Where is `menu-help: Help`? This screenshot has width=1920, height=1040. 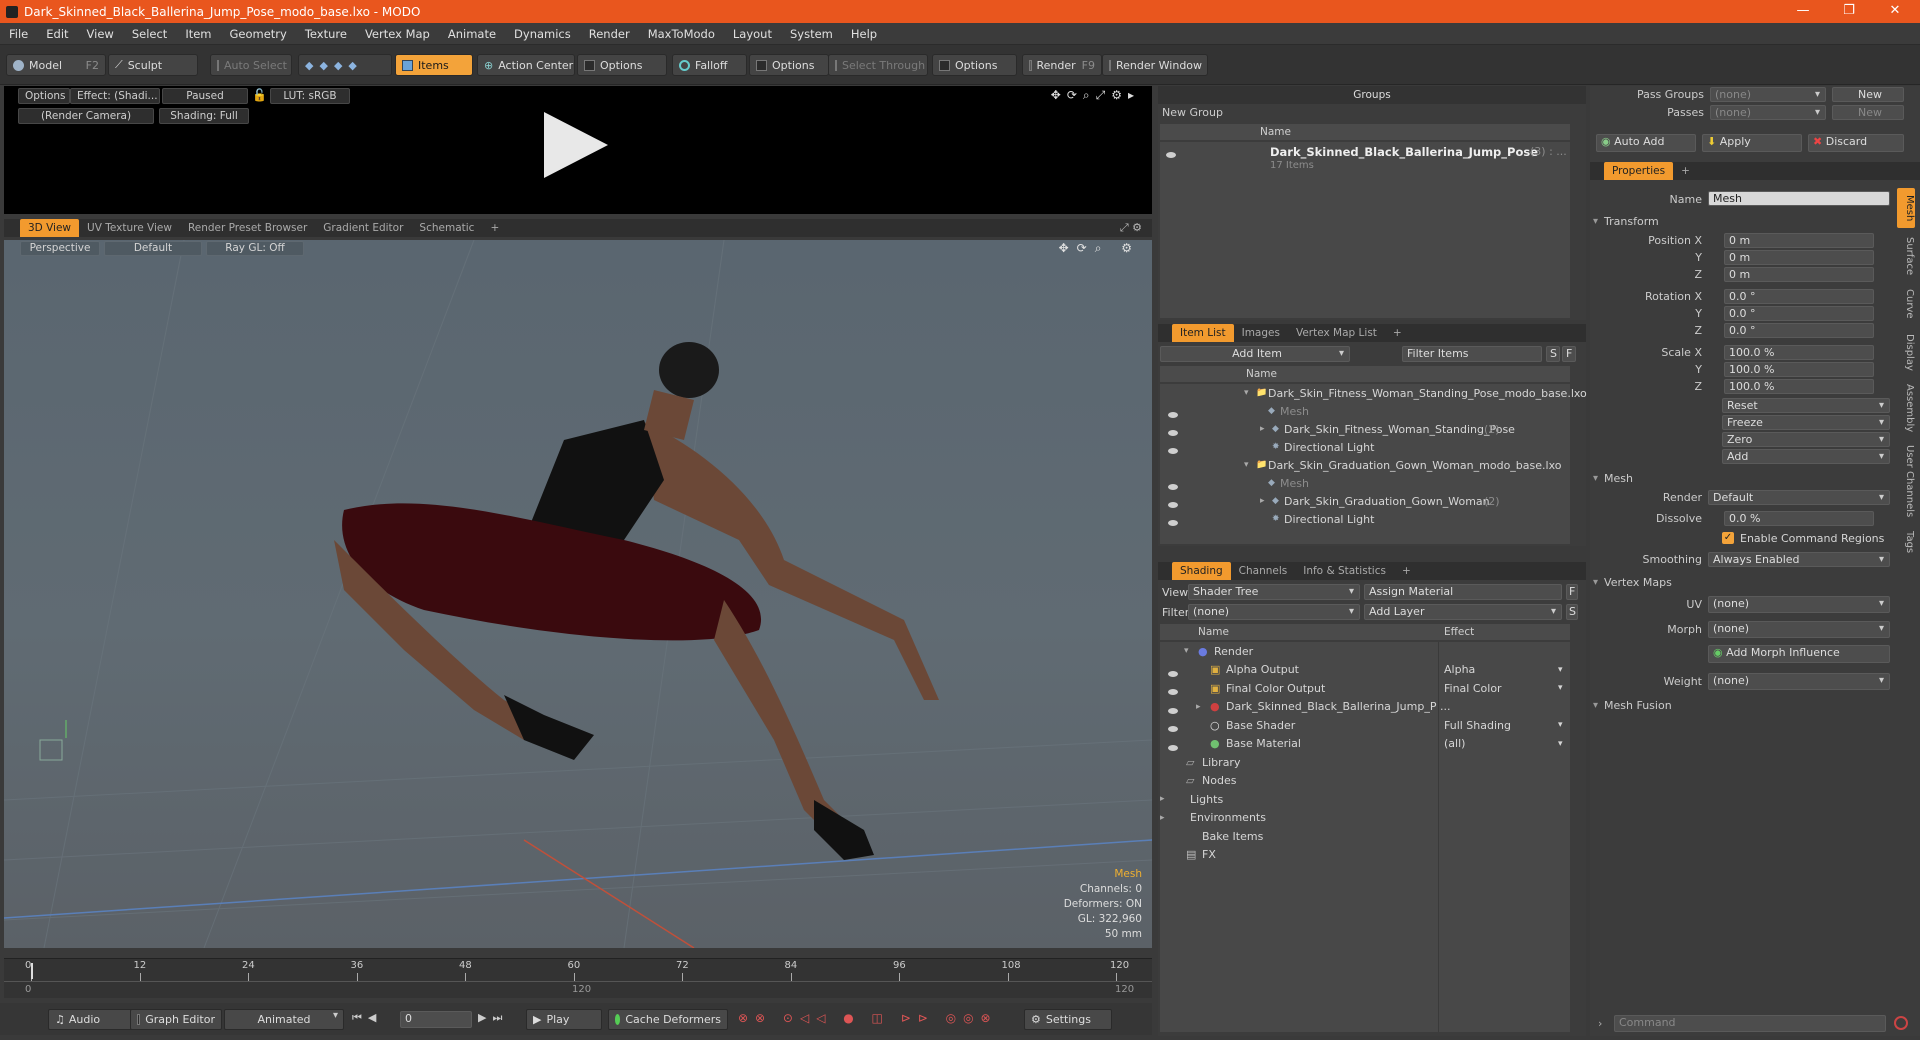 menu-help: Help is located at coordinates (864, 34).